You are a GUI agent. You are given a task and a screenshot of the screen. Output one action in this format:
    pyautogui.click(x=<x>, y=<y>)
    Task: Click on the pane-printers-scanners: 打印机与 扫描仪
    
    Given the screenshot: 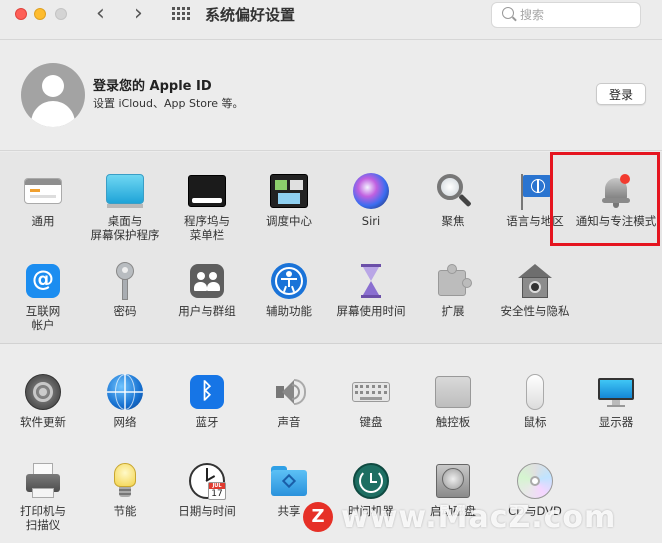 What is the action you would take?
    pyautogui.click(x=43, y=497)
    